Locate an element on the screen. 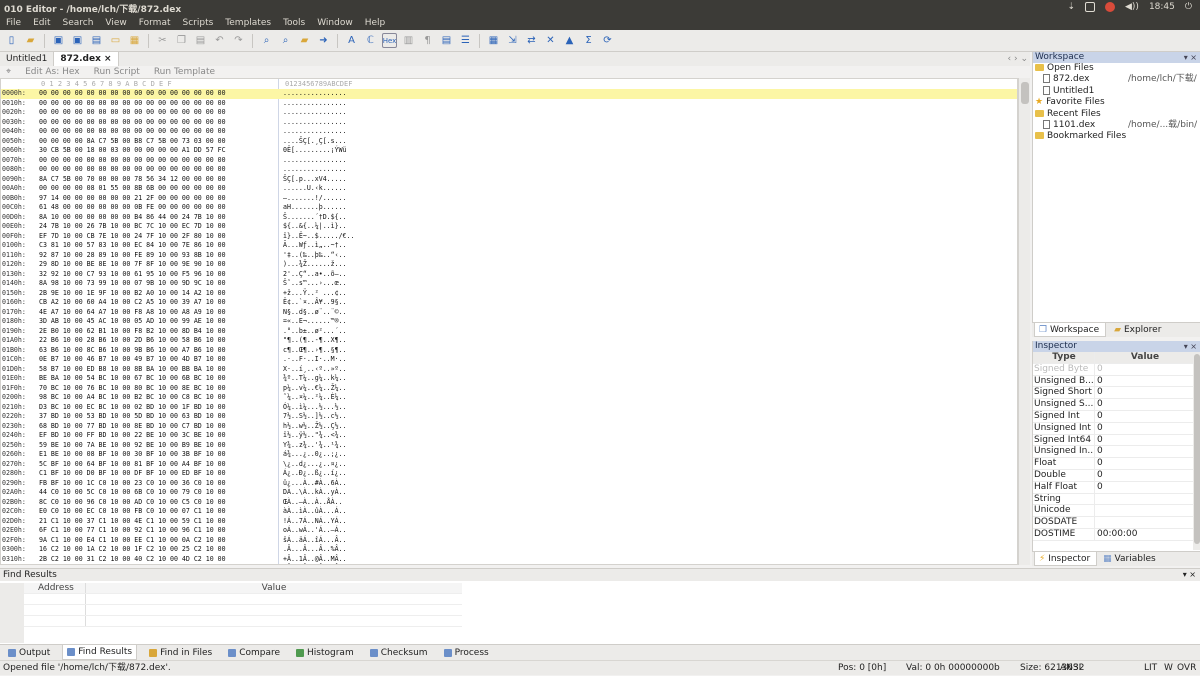 This screenshot has width=1200, height=676. row-ascii: .°..b±..ø²...´.. is located at coordinates (315, 332).